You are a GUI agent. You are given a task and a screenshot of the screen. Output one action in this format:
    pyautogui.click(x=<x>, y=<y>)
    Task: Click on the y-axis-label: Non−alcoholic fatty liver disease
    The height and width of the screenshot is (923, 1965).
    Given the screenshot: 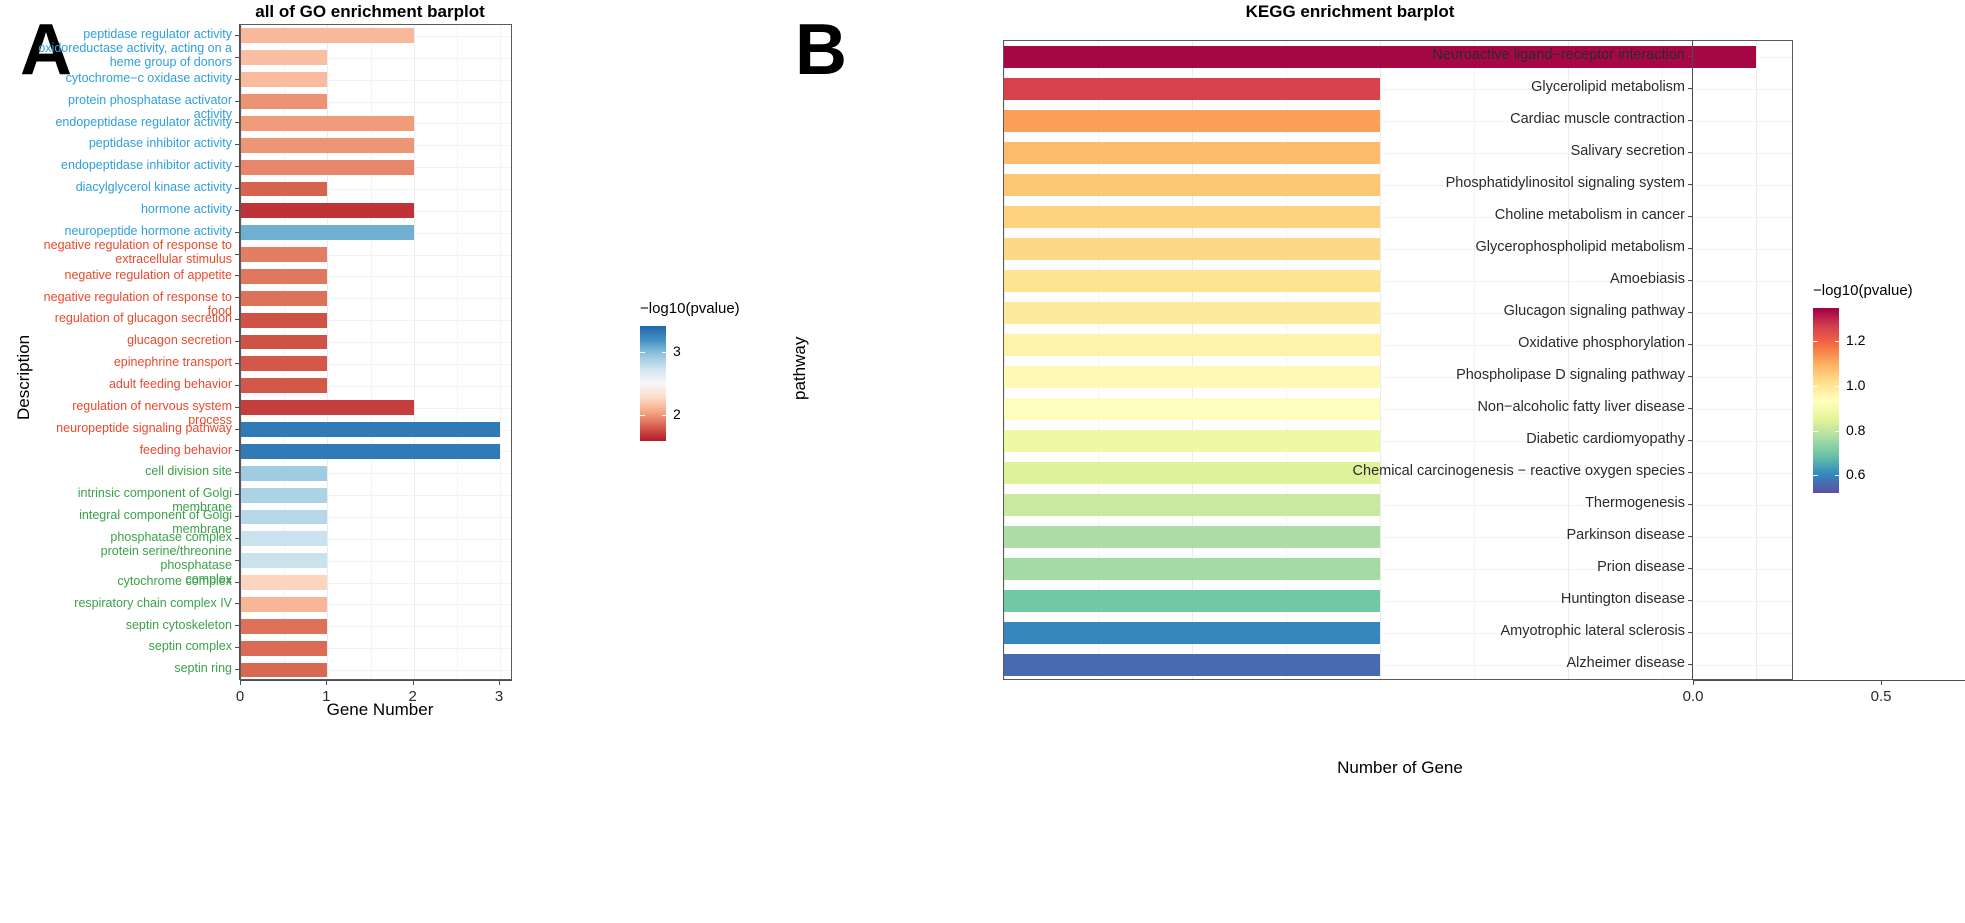 What is the action you would take?
    pyautogui.click(x=1581, y=407)
    